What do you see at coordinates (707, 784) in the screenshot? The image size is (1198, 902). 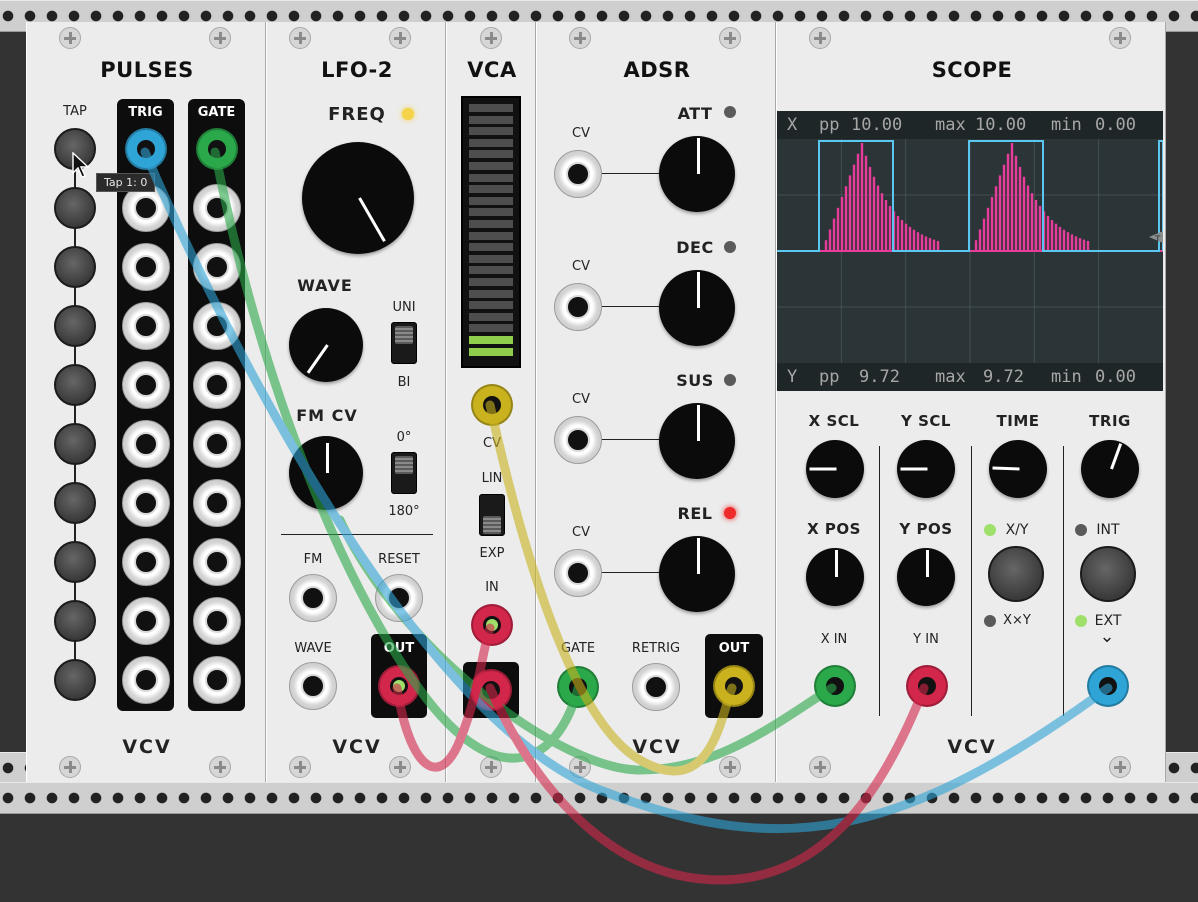 I see `cable-vca-to-yin` at bounding box center [707, 784].